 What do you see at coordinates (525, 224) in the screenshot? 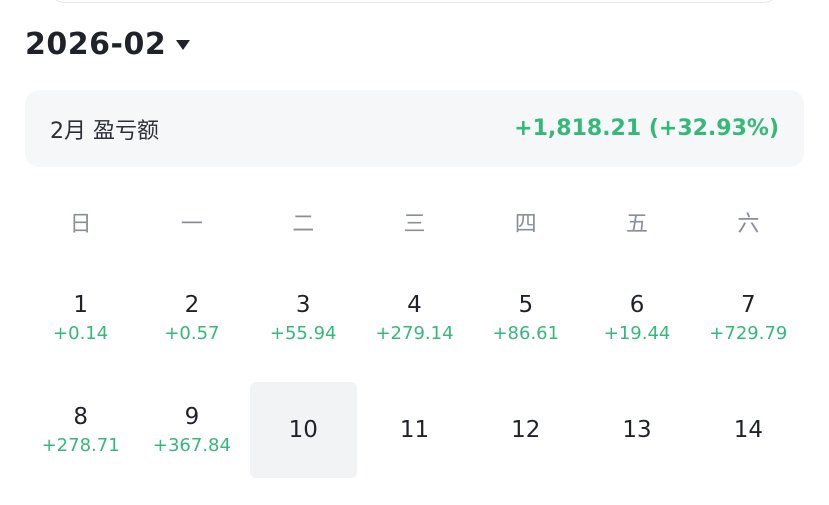
I see `weekday-thu: 四` at bounding box center [525, 224].